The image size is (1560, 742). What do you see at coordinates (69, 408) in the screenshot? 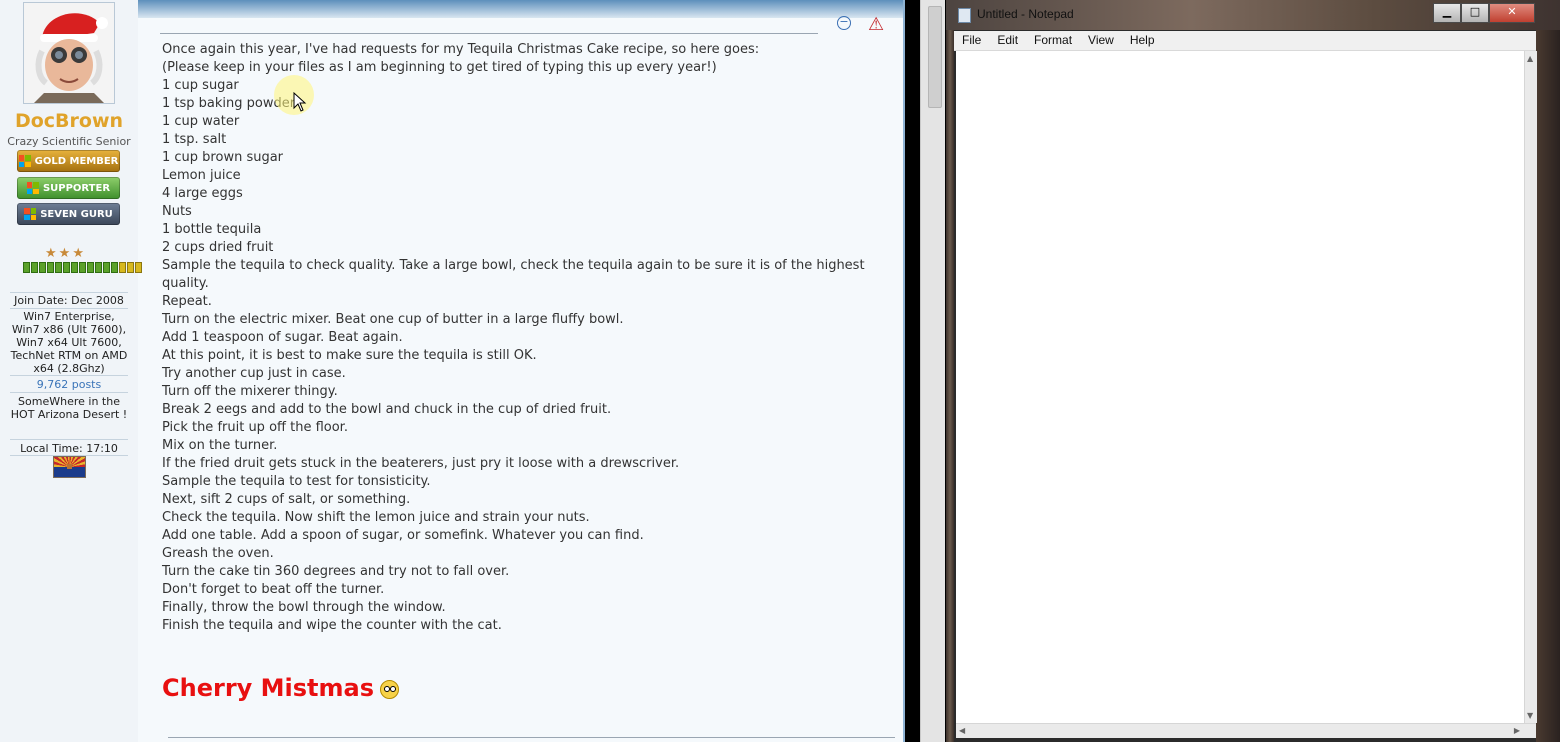
I see `user-location: SomeWhere in the HOT Arizona Desert !` at bounding box center [69, 408].